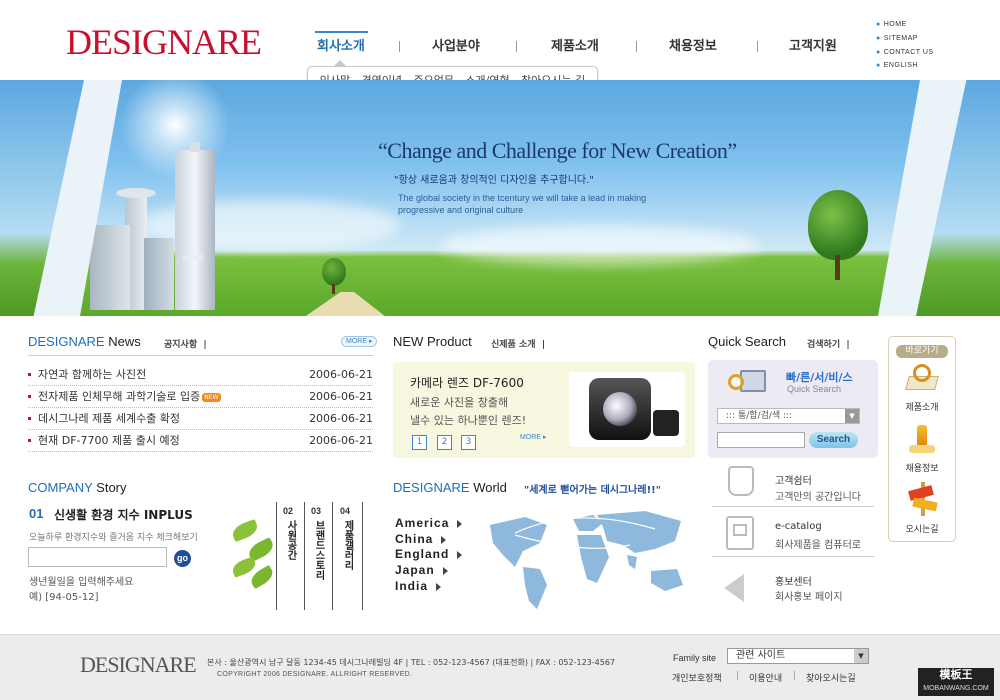  I want to click on news-item-title: 자연과 함께하는 사진전, so click(92, 374).